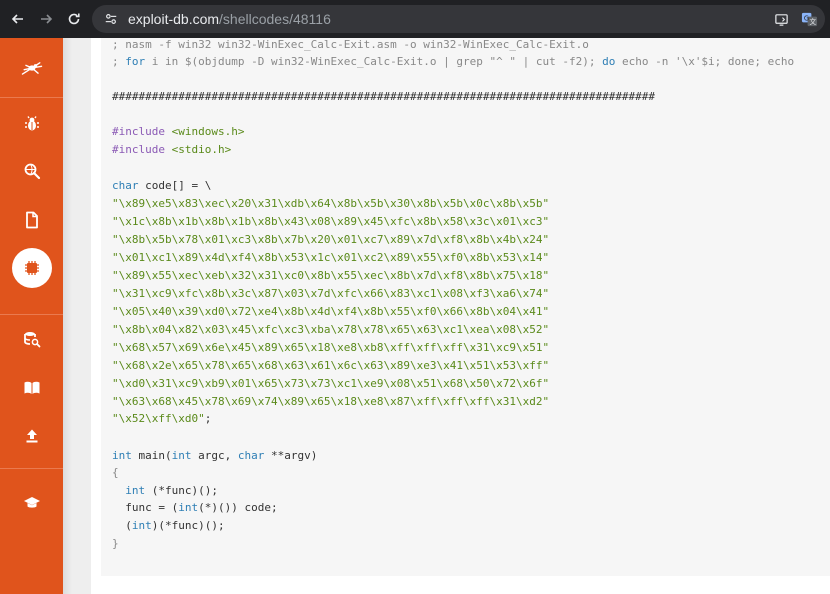  Describe the element at coordinates (175, 185) in the screenshot. I see `code-text: code[] = \` at that location.